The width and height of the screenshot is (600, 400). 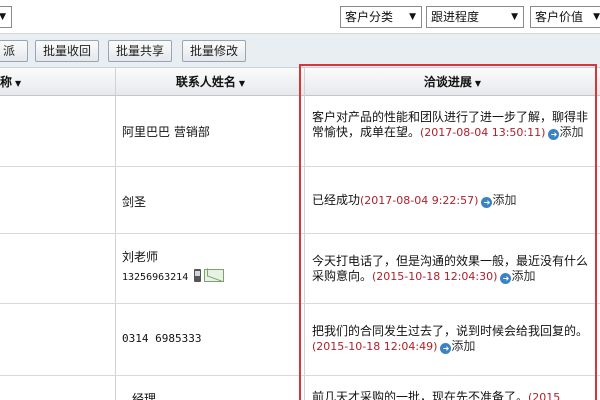 I want to click on customer-value-label: 客户价值, so click(x=559, y=17).